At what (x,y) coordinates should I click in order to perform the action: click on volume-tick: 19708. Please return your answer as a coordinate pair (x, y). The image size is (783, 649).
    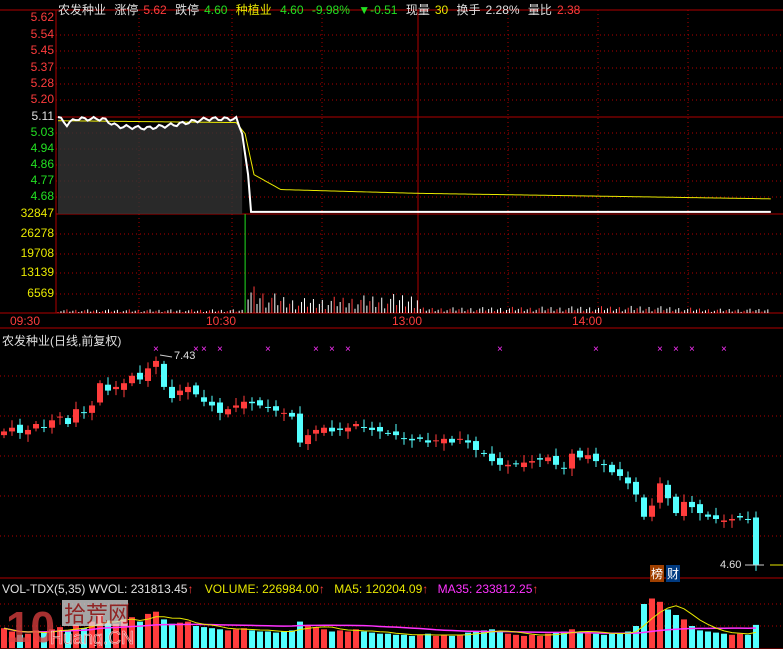
    Looking at the image, I should click on (37, 253).